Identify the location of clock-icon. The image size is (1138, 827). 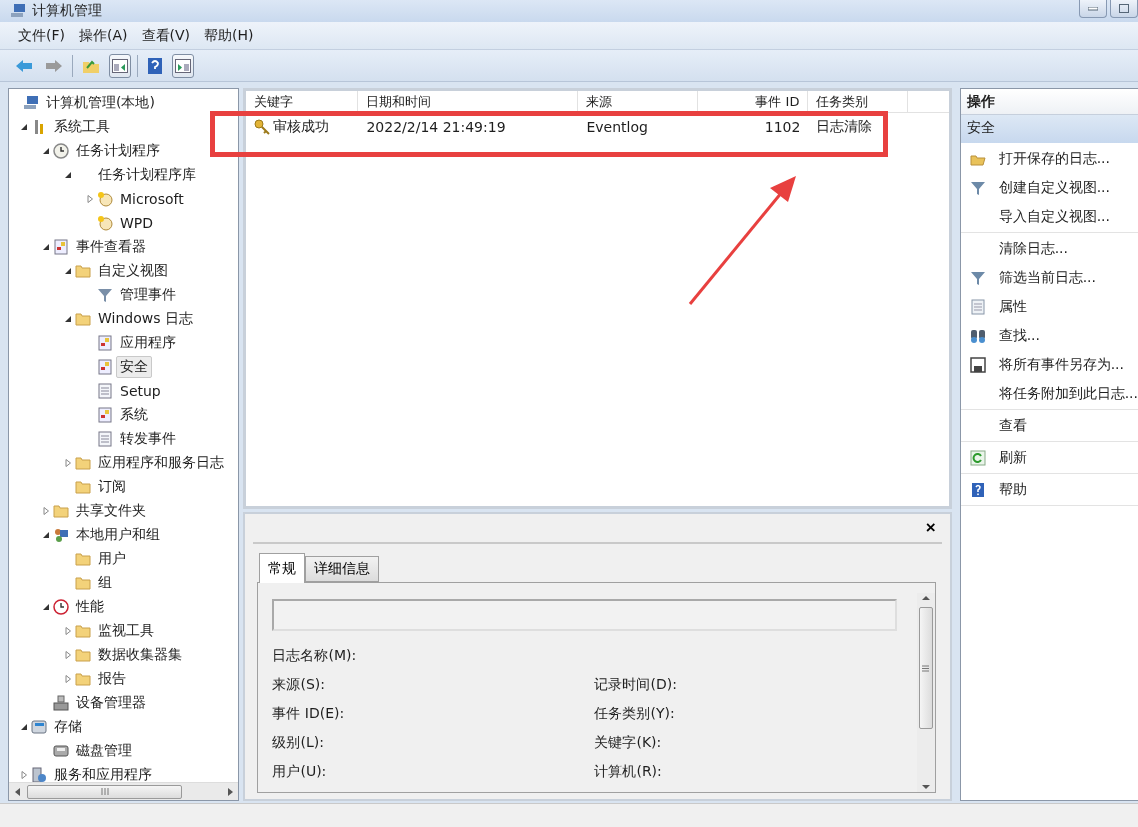
(61, 151).